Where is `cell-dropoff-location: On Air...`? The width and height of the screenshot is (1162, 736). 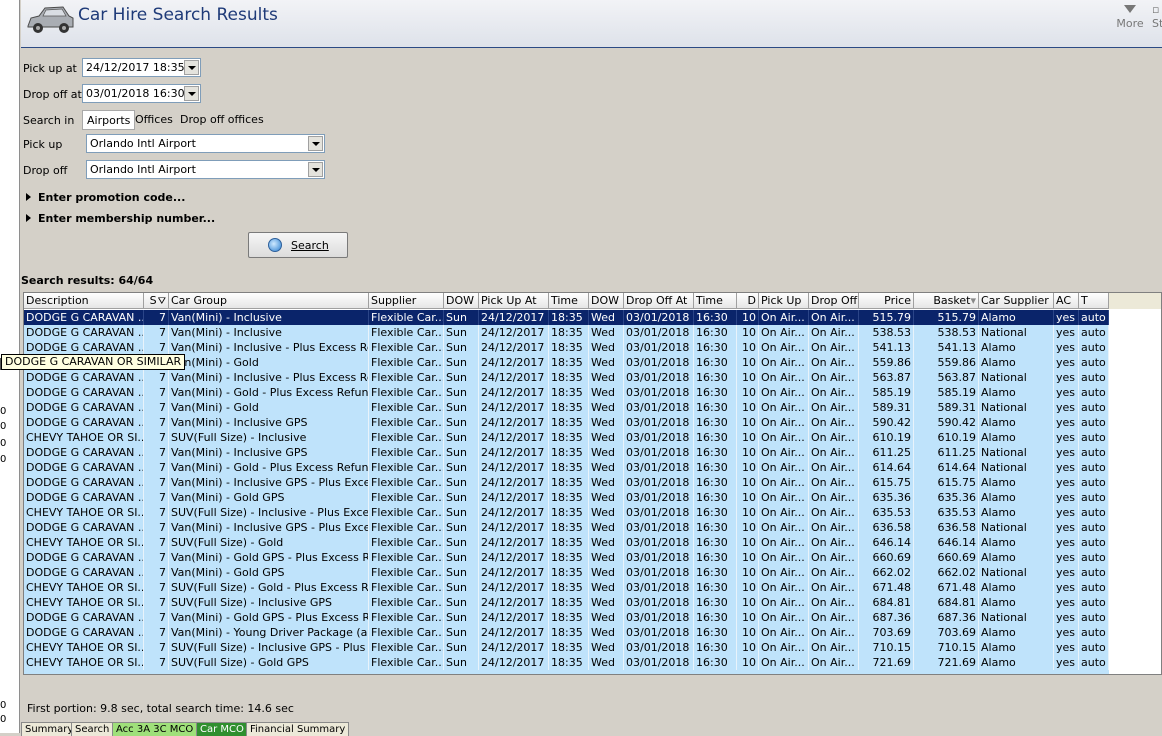 cell-dropoff-location: On Air... is located at coordinates (834, 407).